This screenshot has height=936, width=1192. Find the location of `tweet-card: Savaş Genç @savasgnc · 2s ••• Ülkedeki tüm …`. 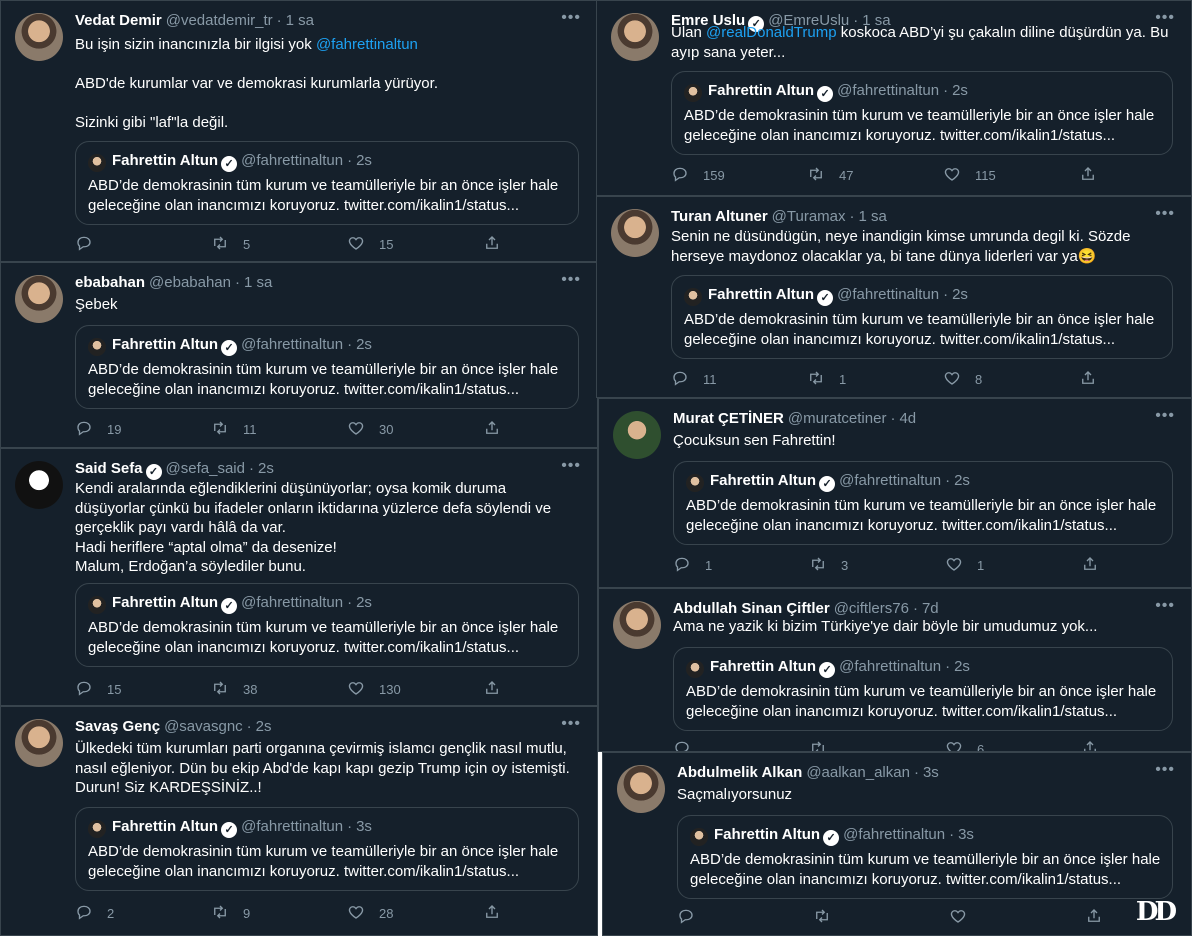

tweet-card: Savaş Genç @savasgnc · 2s ••• Ülkedeki tüm … is located at coordinates (299, 821).